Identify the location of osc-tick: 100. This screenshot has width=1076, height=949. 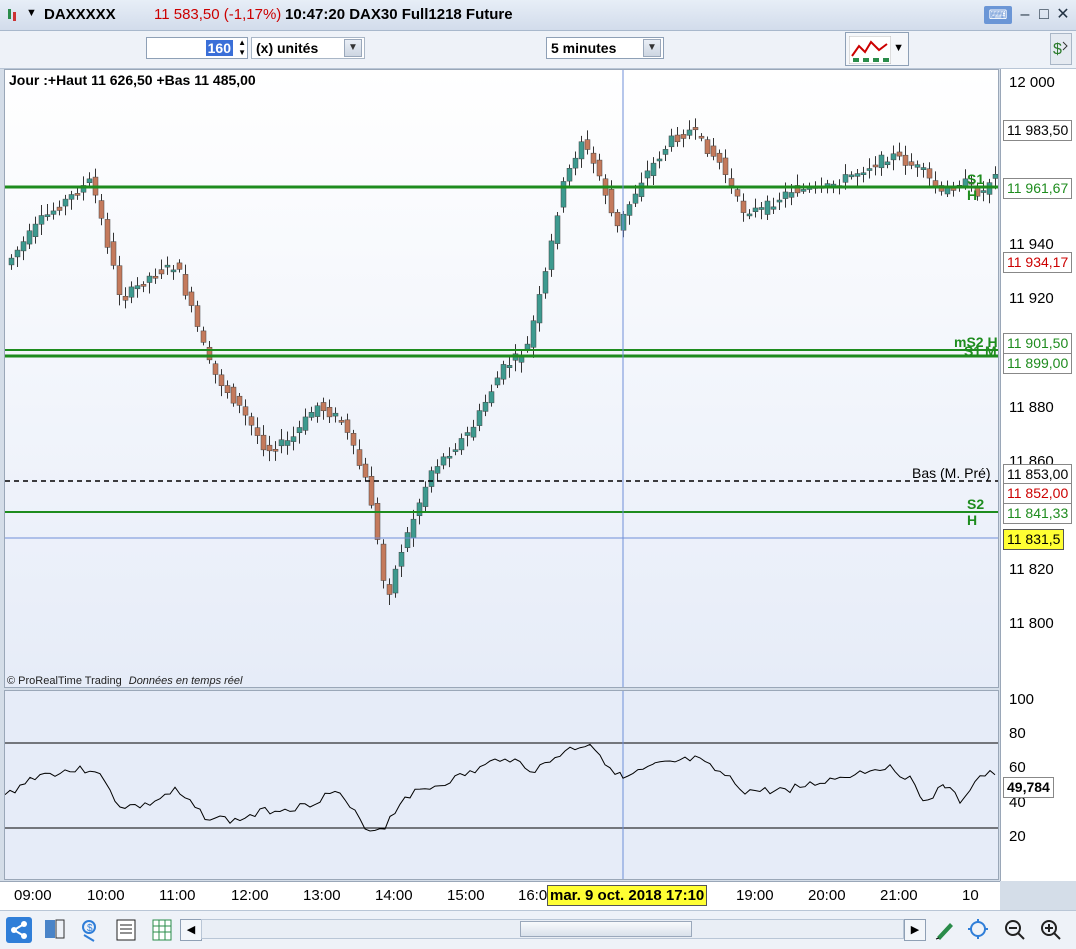
(1022, 699).